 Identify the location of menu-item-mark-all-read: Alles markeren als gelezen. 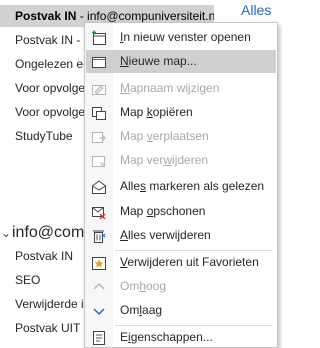
(181, 186).